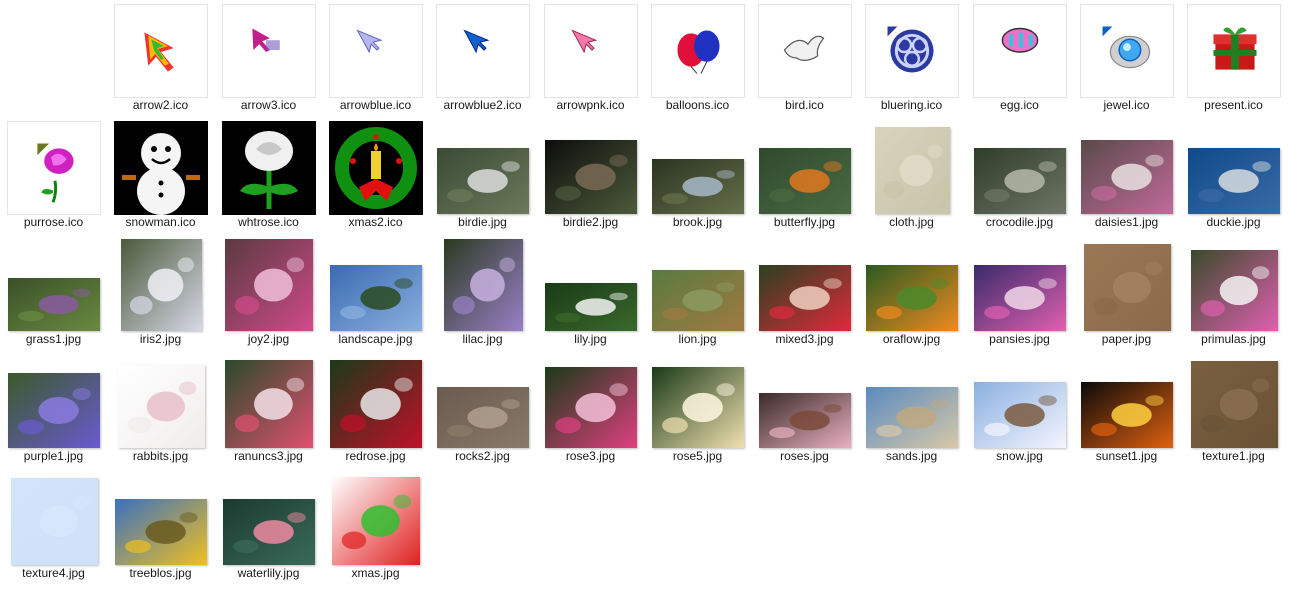 This screenshot has height=592, width=1290. I want to click on file-item: birdie2.jpg, so click(590, 175).